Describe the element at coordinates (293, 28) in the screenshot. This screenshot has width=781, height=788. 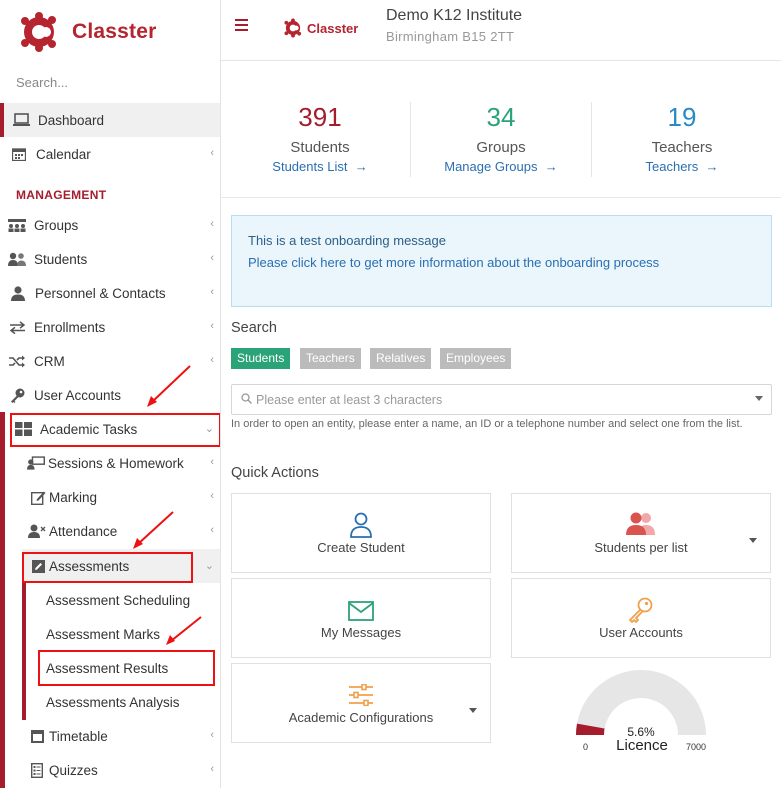
I see `classter-logo-icon` at that location.